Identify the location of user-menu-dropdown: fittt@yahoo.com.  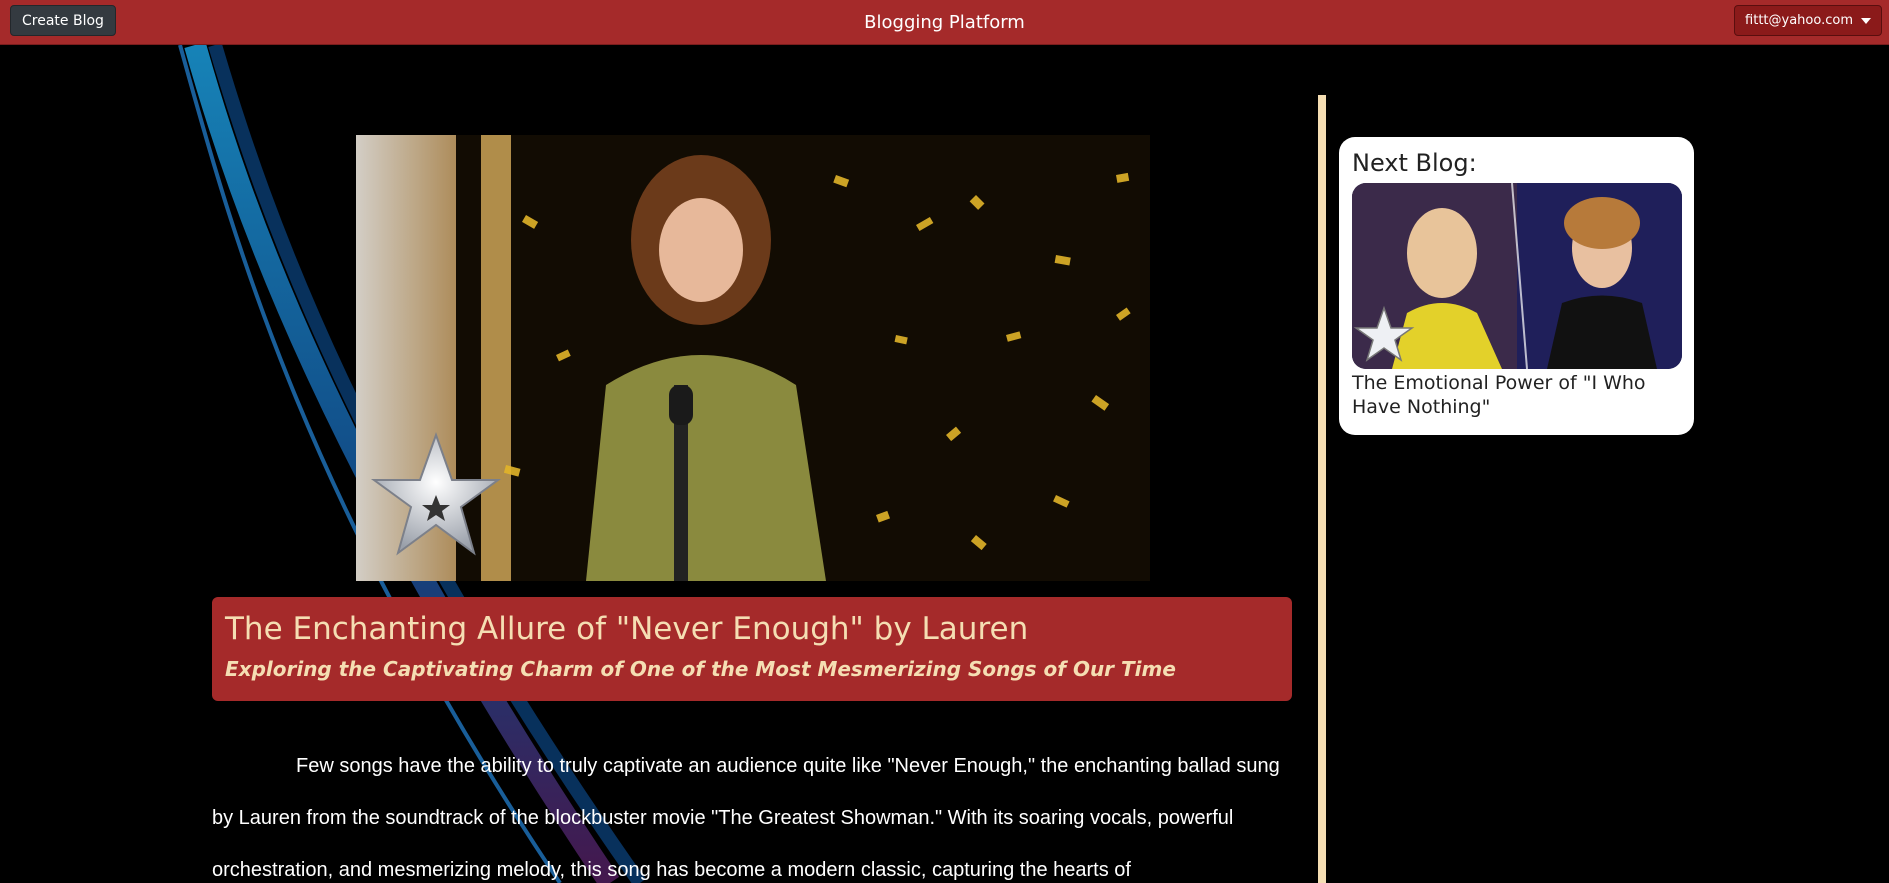
(1808, 20).